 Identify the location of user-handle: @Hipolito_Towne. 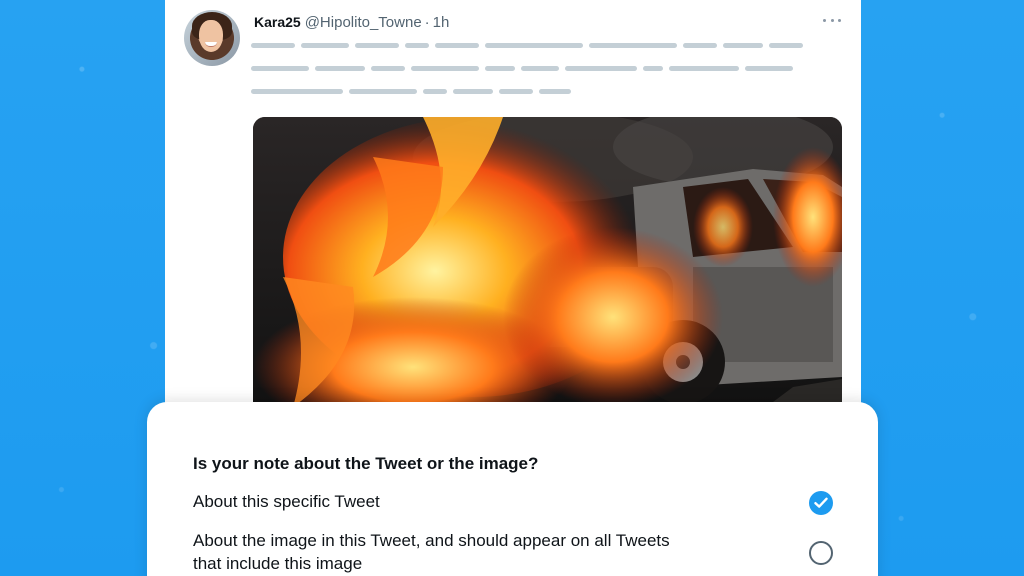
(363, 22).